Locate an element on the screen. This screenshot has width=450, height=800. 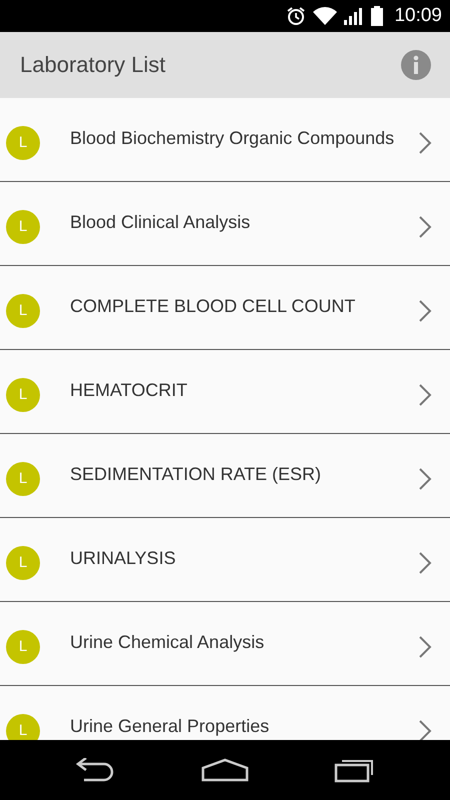
alarm-clock-icon is located at coordinates (296, 16).